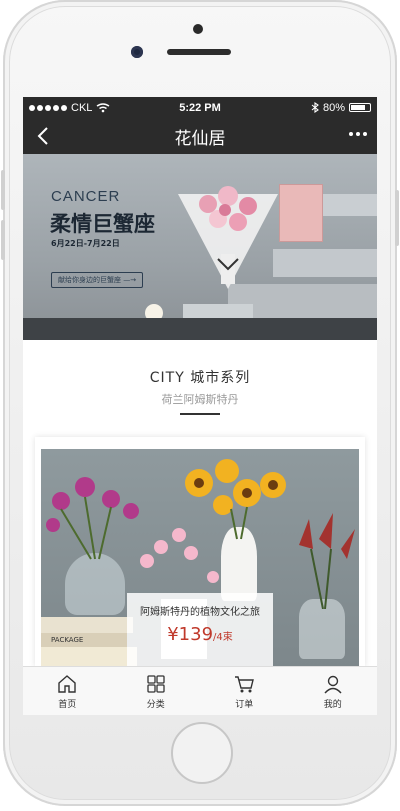  I want to click on banner-en-title: CANCER, so click(86, 196).